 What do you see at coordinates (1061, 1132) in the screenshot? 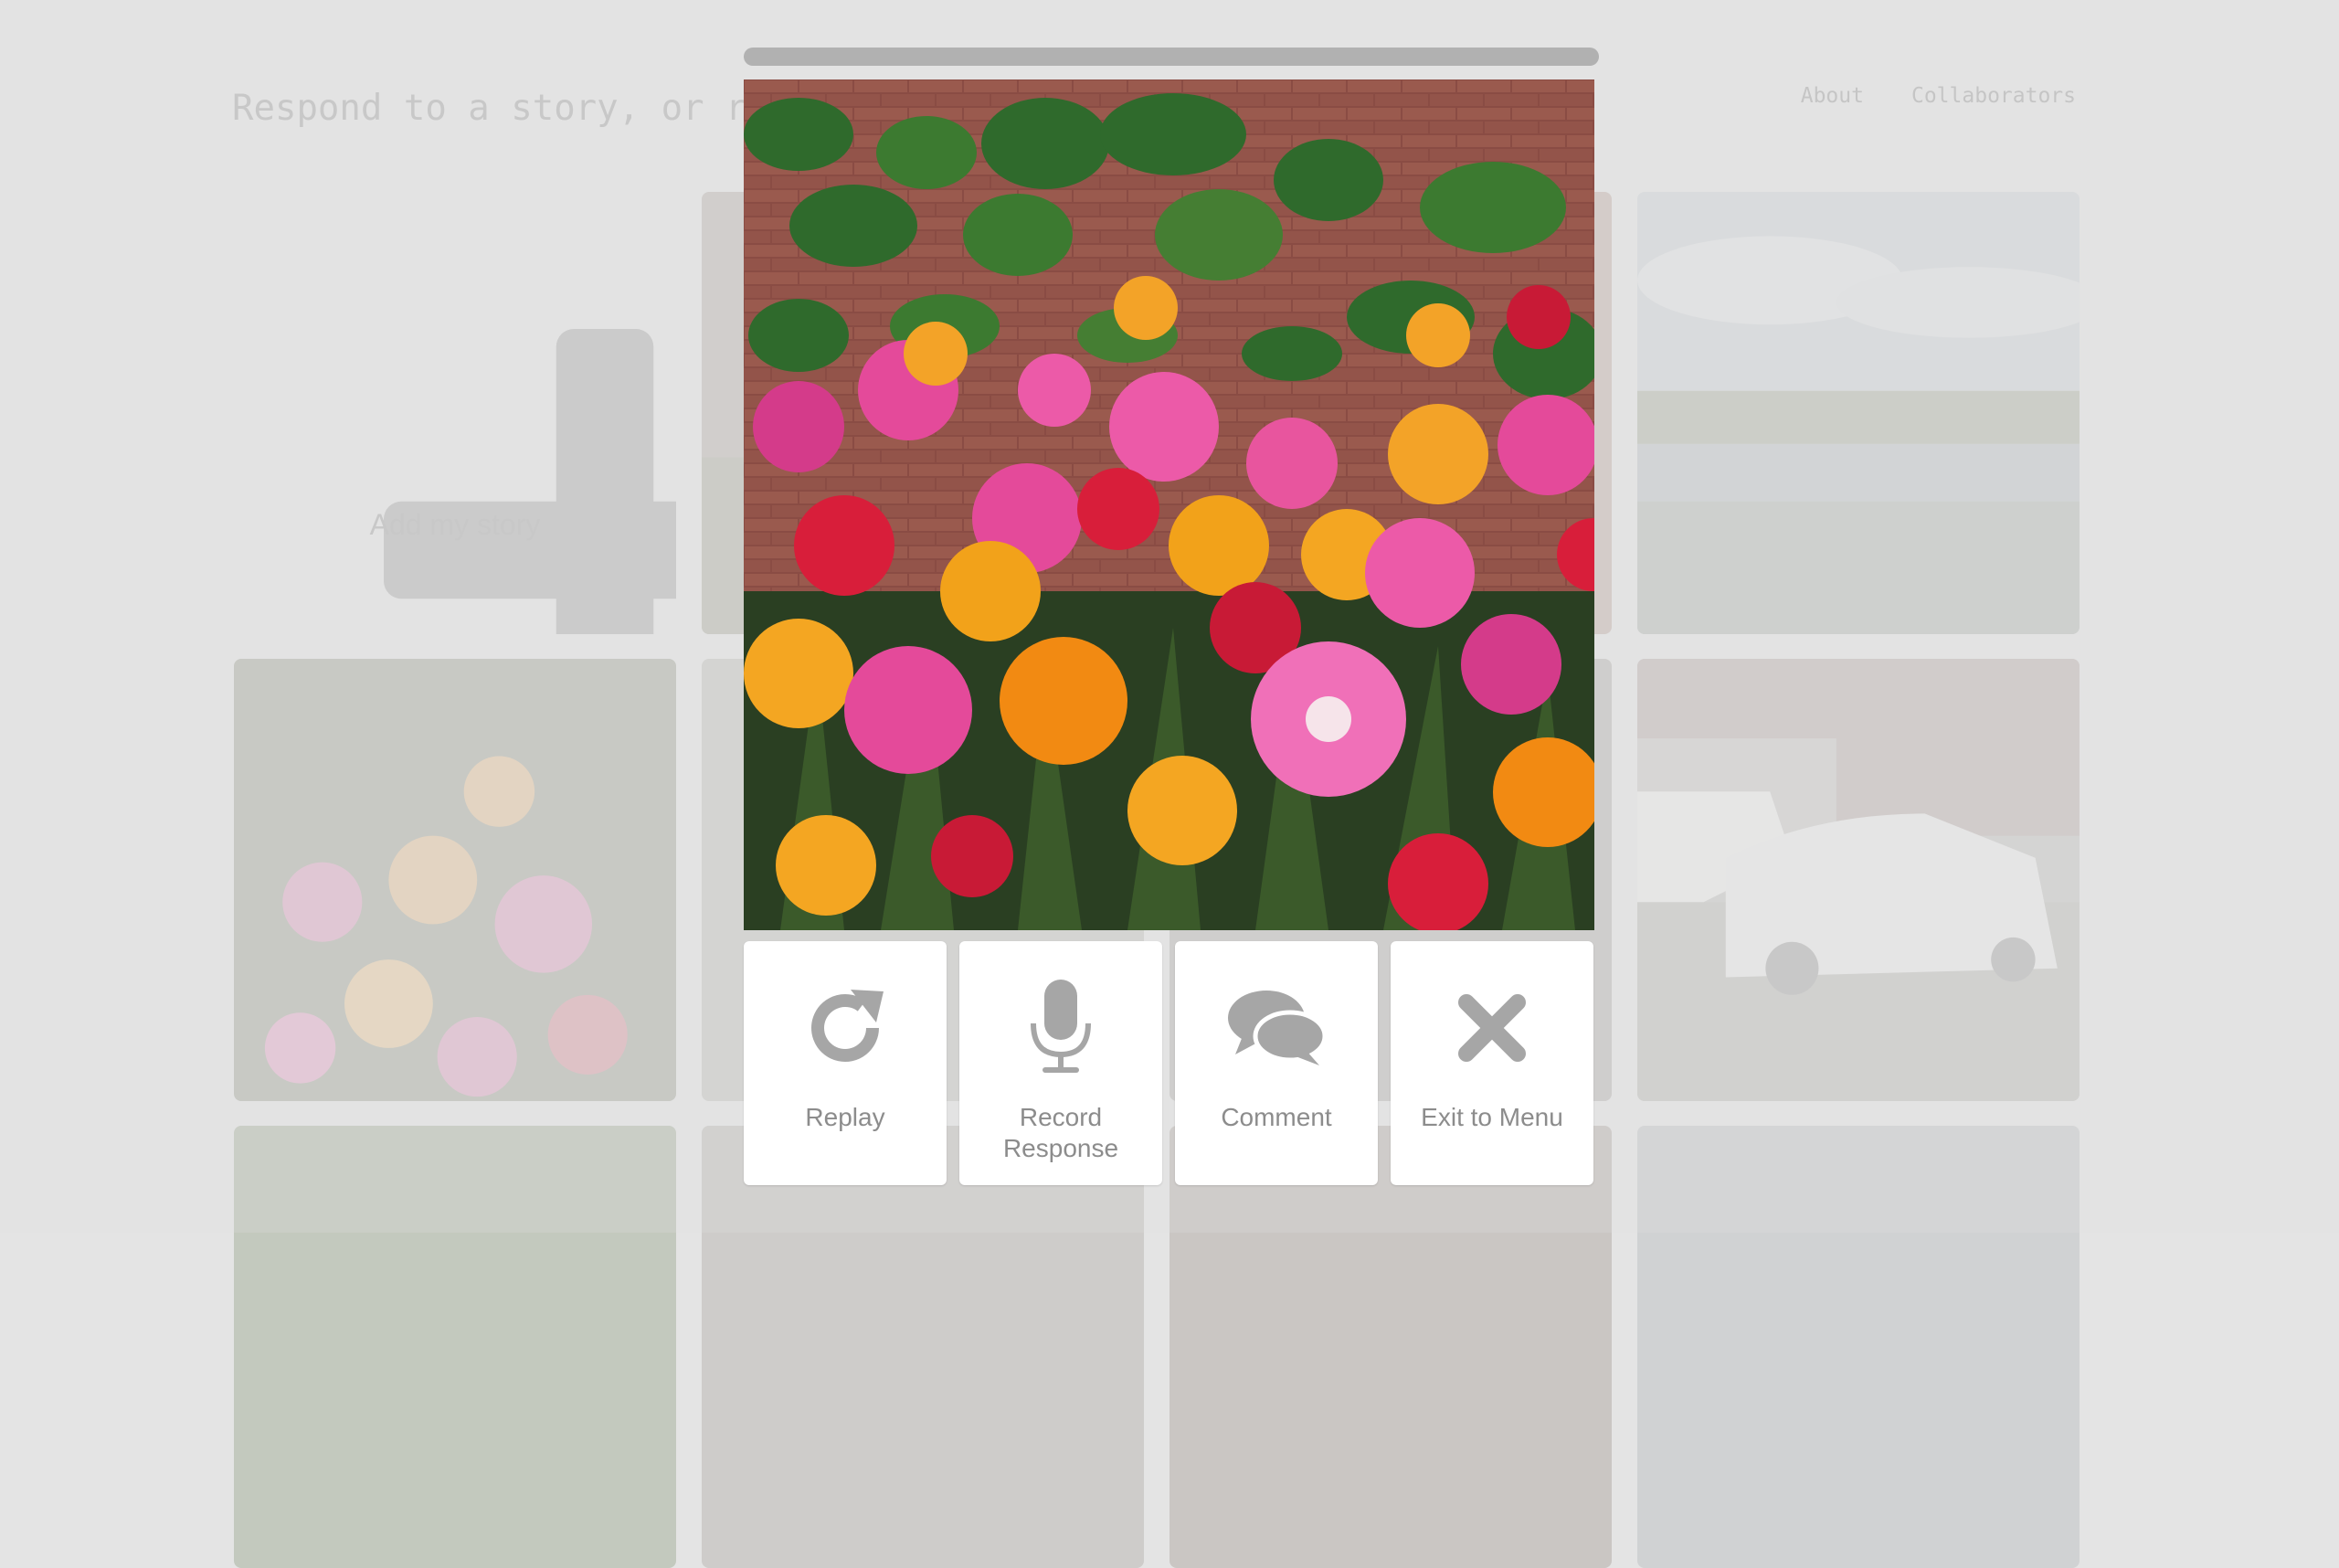
I see `record-response-label: Record Response` at bounding box center [1061, 1132].